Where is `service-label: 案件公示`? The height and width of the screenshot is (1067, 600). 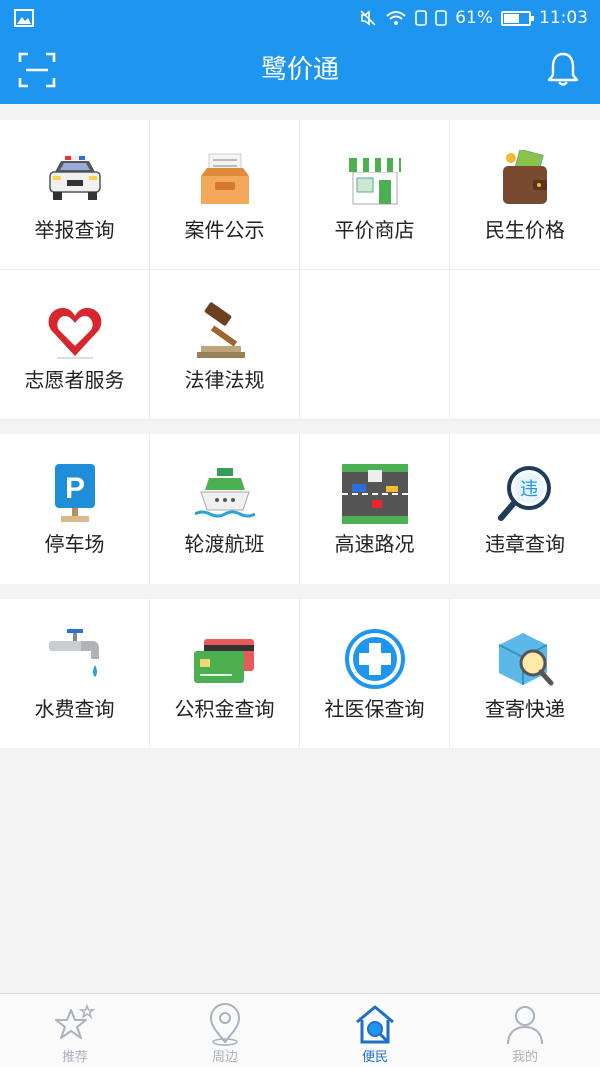
service-label: 案件公示 is located at coordinates (224, 230).